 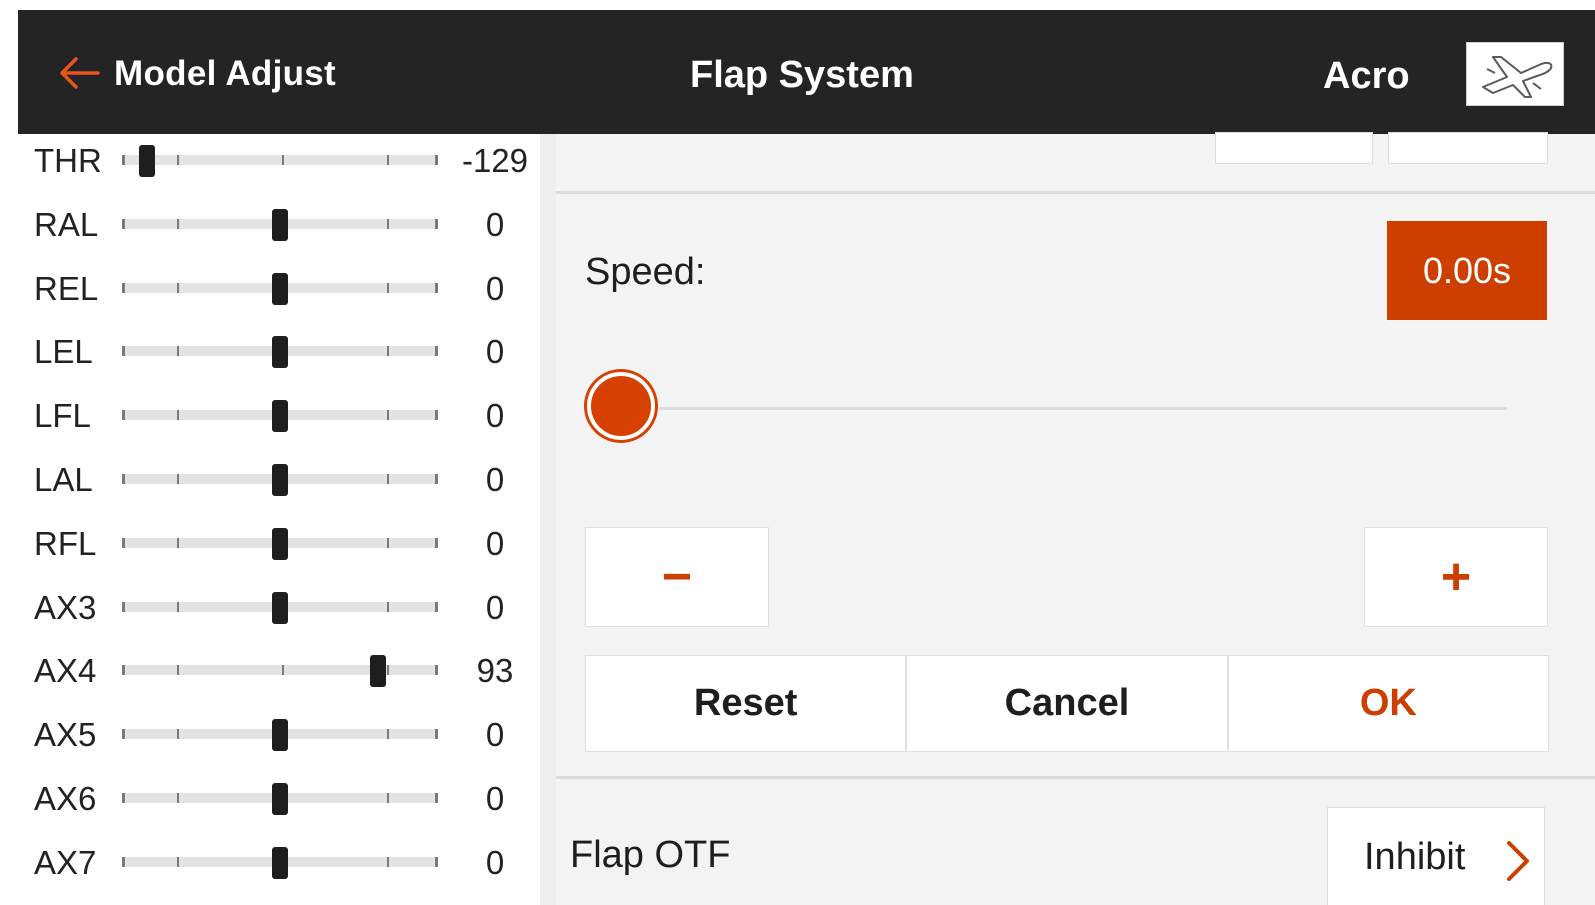 I want to click on channel-row: REL 0, so click(x=279, y=287).